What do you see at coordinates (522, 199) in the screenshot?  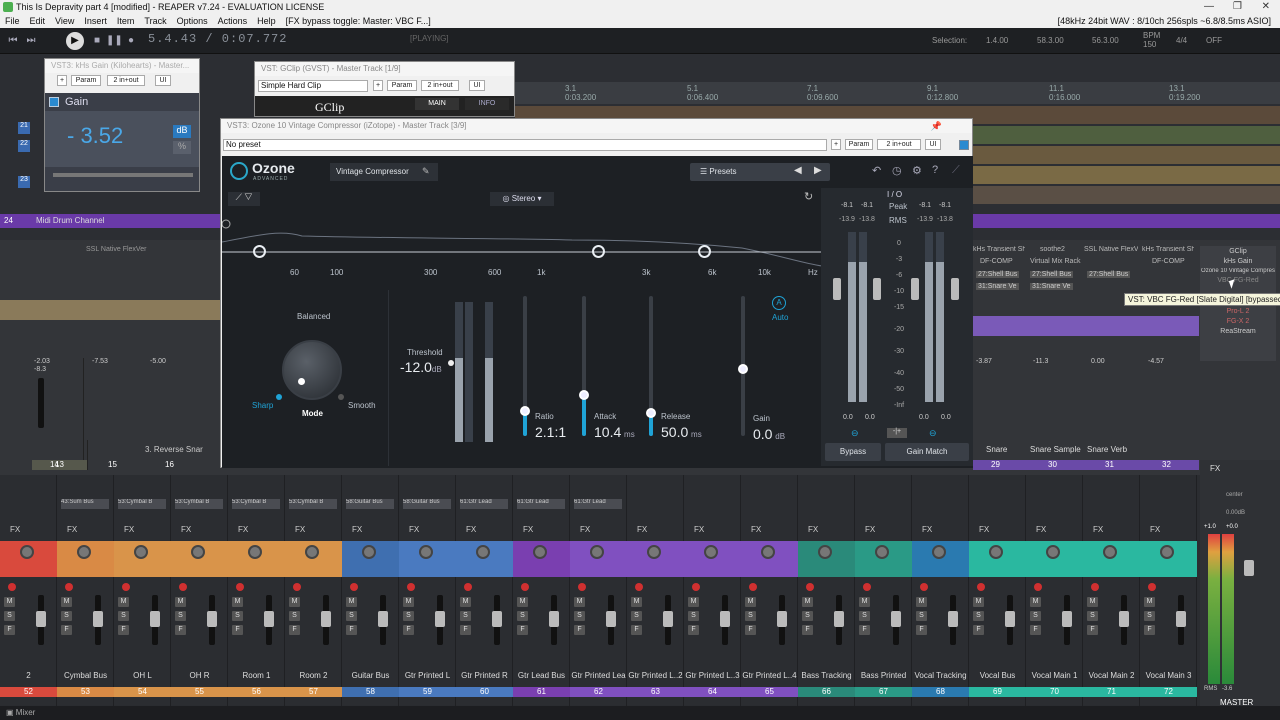 I see `stereo-dropdown: ◎ Stereo ▾` at bounding box center [522, 199].